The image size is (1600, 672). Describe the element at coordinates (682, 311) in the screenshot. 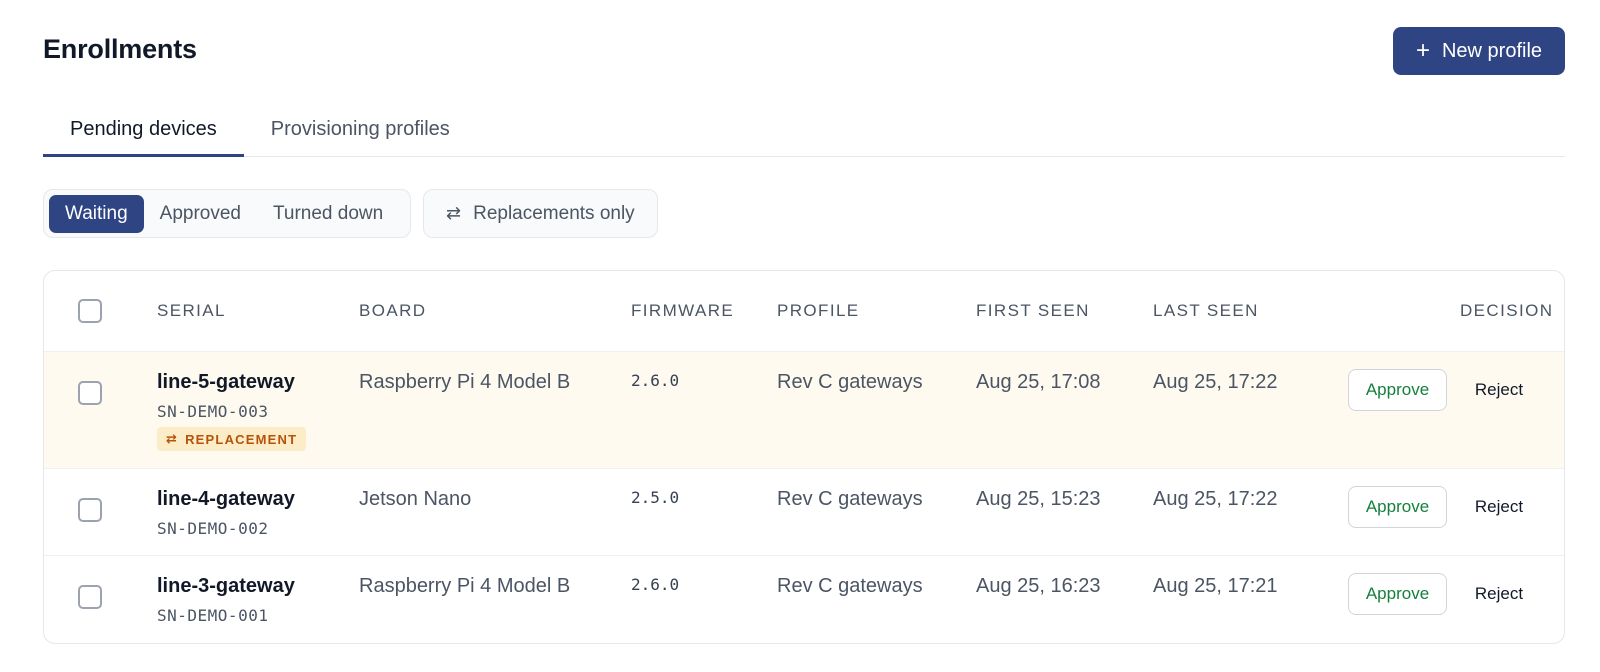

I see `col-firmware: FIRMWARE` at that location.